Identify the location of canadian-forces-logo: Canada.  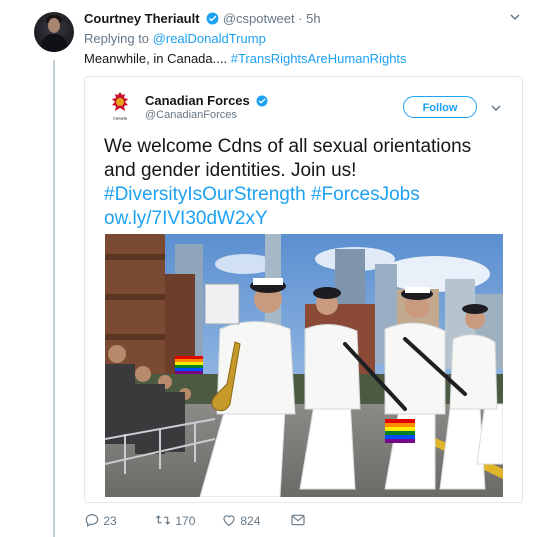
(120, 106).